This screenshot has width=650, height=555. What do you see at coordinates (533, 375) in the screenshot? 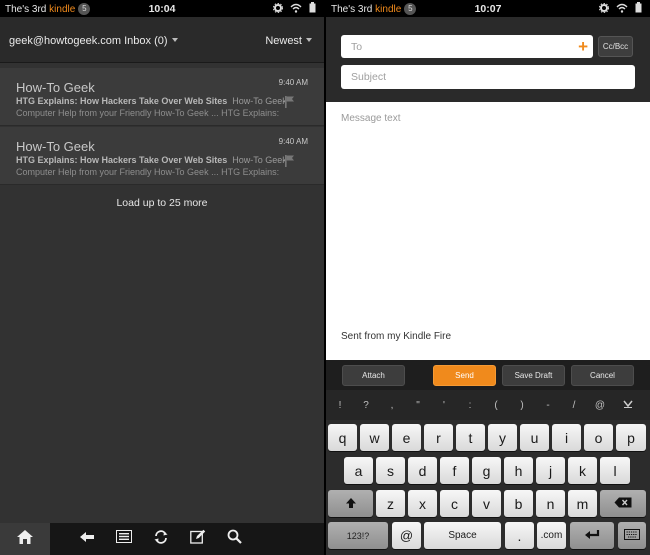
I see `save-draft-button: Save Draft` at bounding box center [533, 375].